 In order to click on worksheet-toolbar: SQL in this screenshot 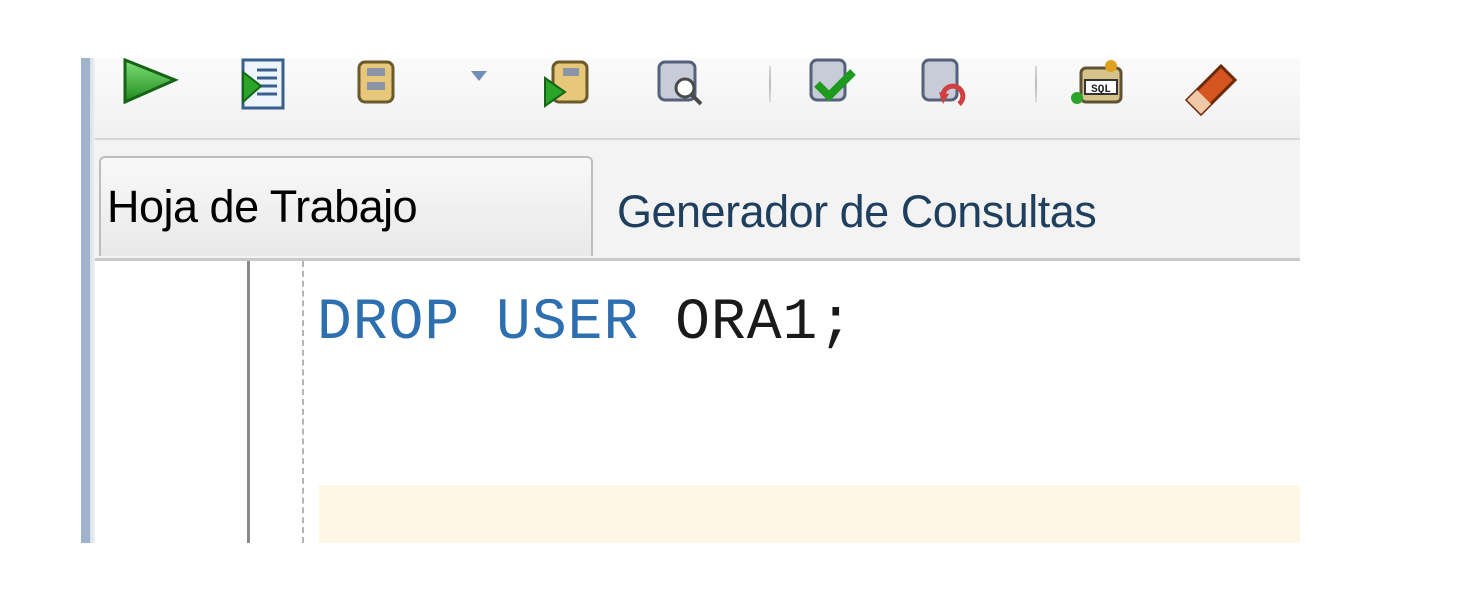, I will do `click(697, 99)`.